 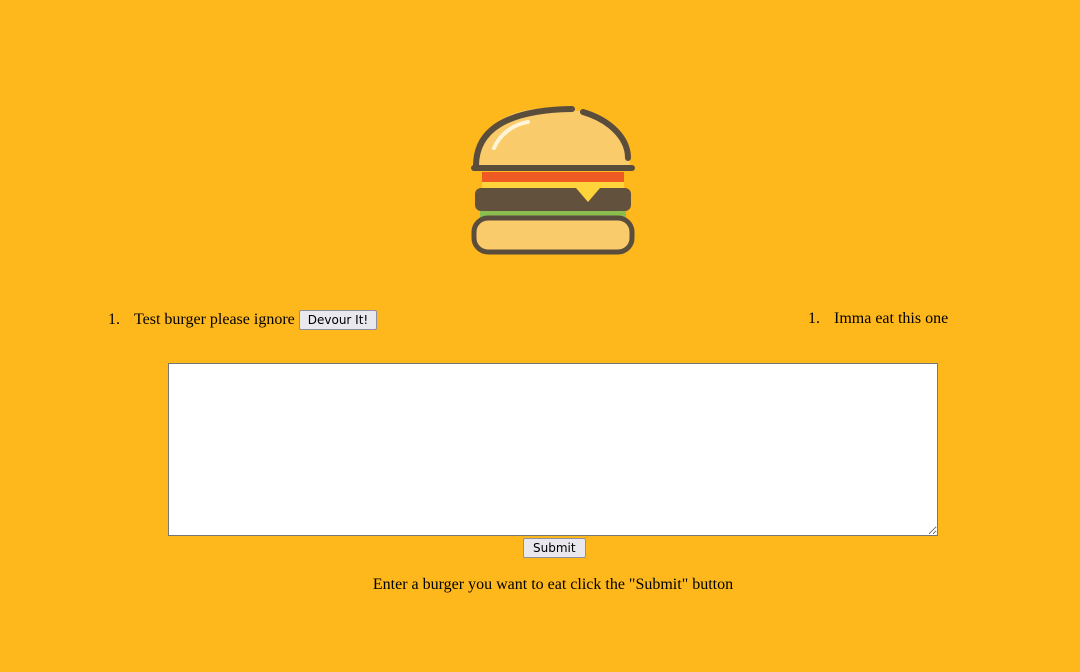 What do you see at coordinates (553, 180) in the screenshot?
I see `burger-icon` at bounding box center [553, 180].